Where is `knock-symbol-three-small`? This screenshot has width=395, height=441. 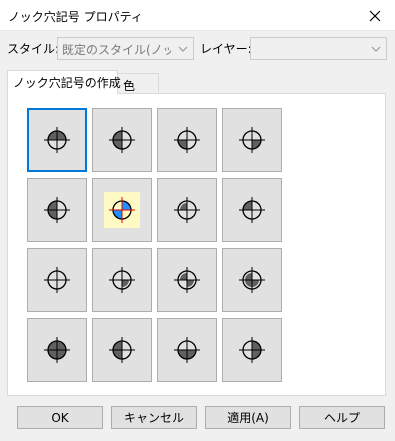
knock-symbol-three-small is located at coordinates (252, 280).